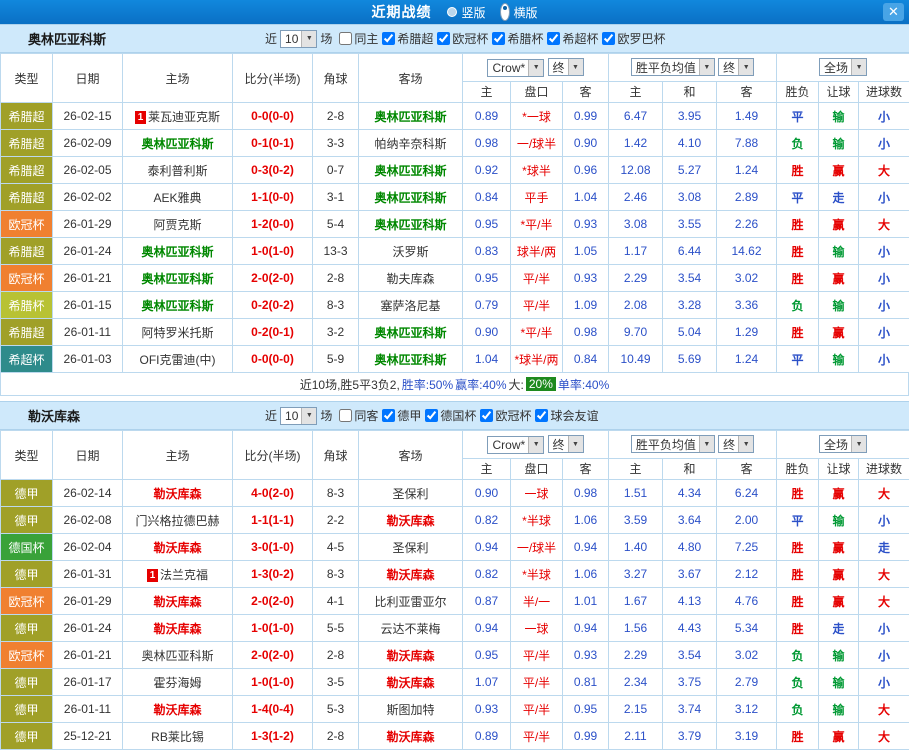  I want to click on asia-final-select-value: 终, so click(558, 67).